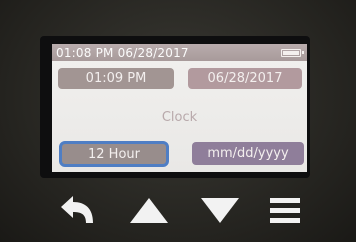  I want to click on menu-button, so click(285, 210).